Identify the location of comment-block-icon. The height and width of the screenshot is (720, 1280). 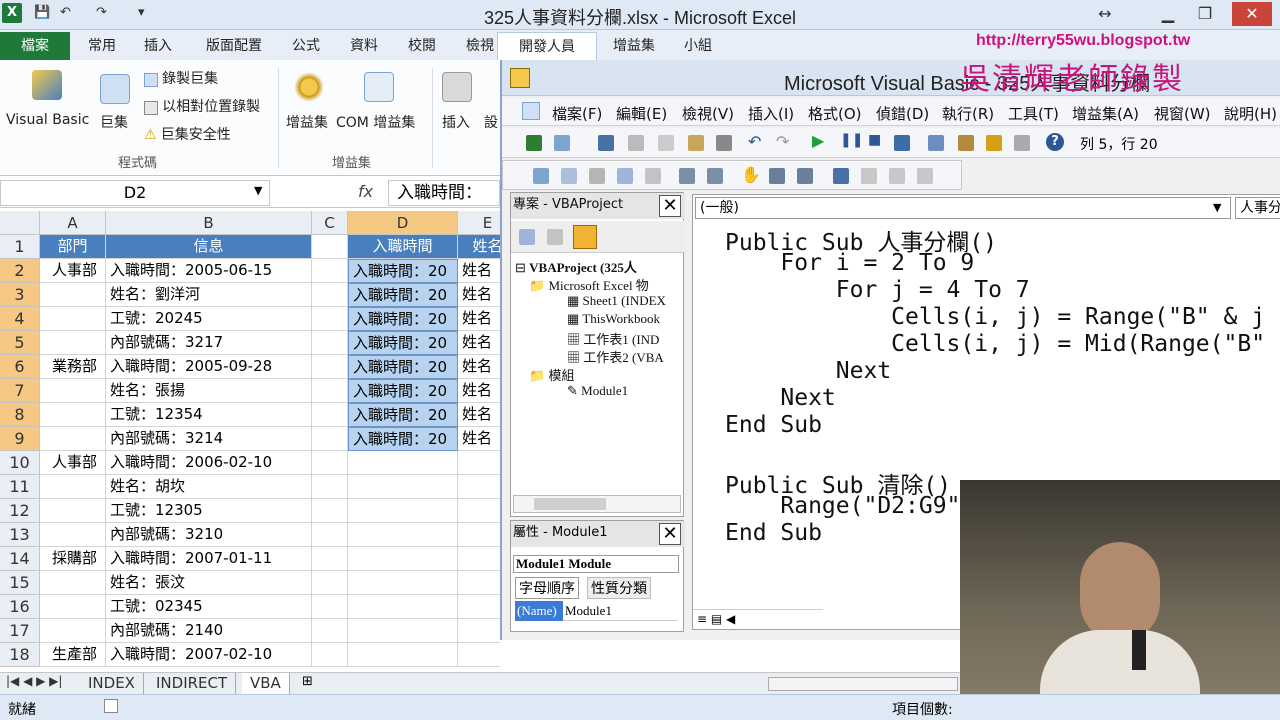
(777, 176).